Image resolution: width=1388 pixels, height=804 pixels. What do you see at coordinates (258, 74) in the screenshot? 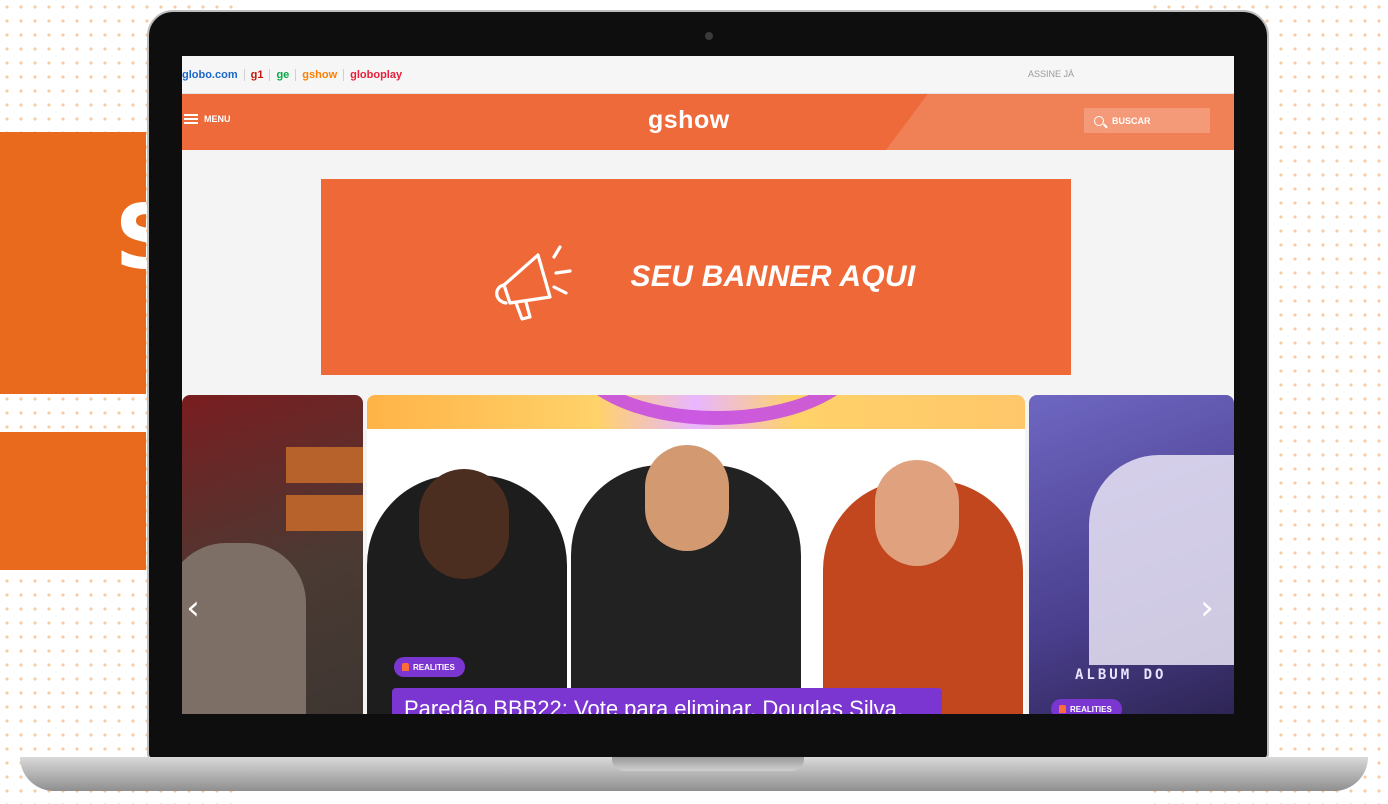
I see `network-link-g1: g1` at bounding box center [258, 74].